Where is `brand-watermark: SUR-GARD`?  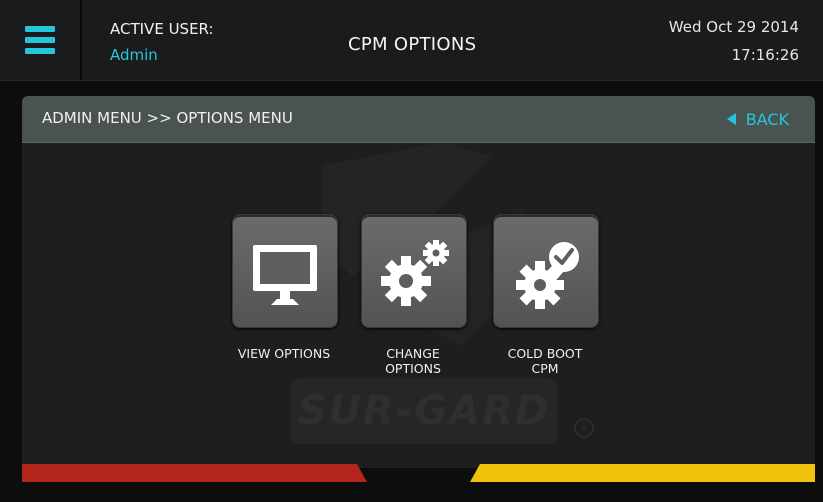 brand-watermark: SUR-GARD is located at coordinates (424, 411).